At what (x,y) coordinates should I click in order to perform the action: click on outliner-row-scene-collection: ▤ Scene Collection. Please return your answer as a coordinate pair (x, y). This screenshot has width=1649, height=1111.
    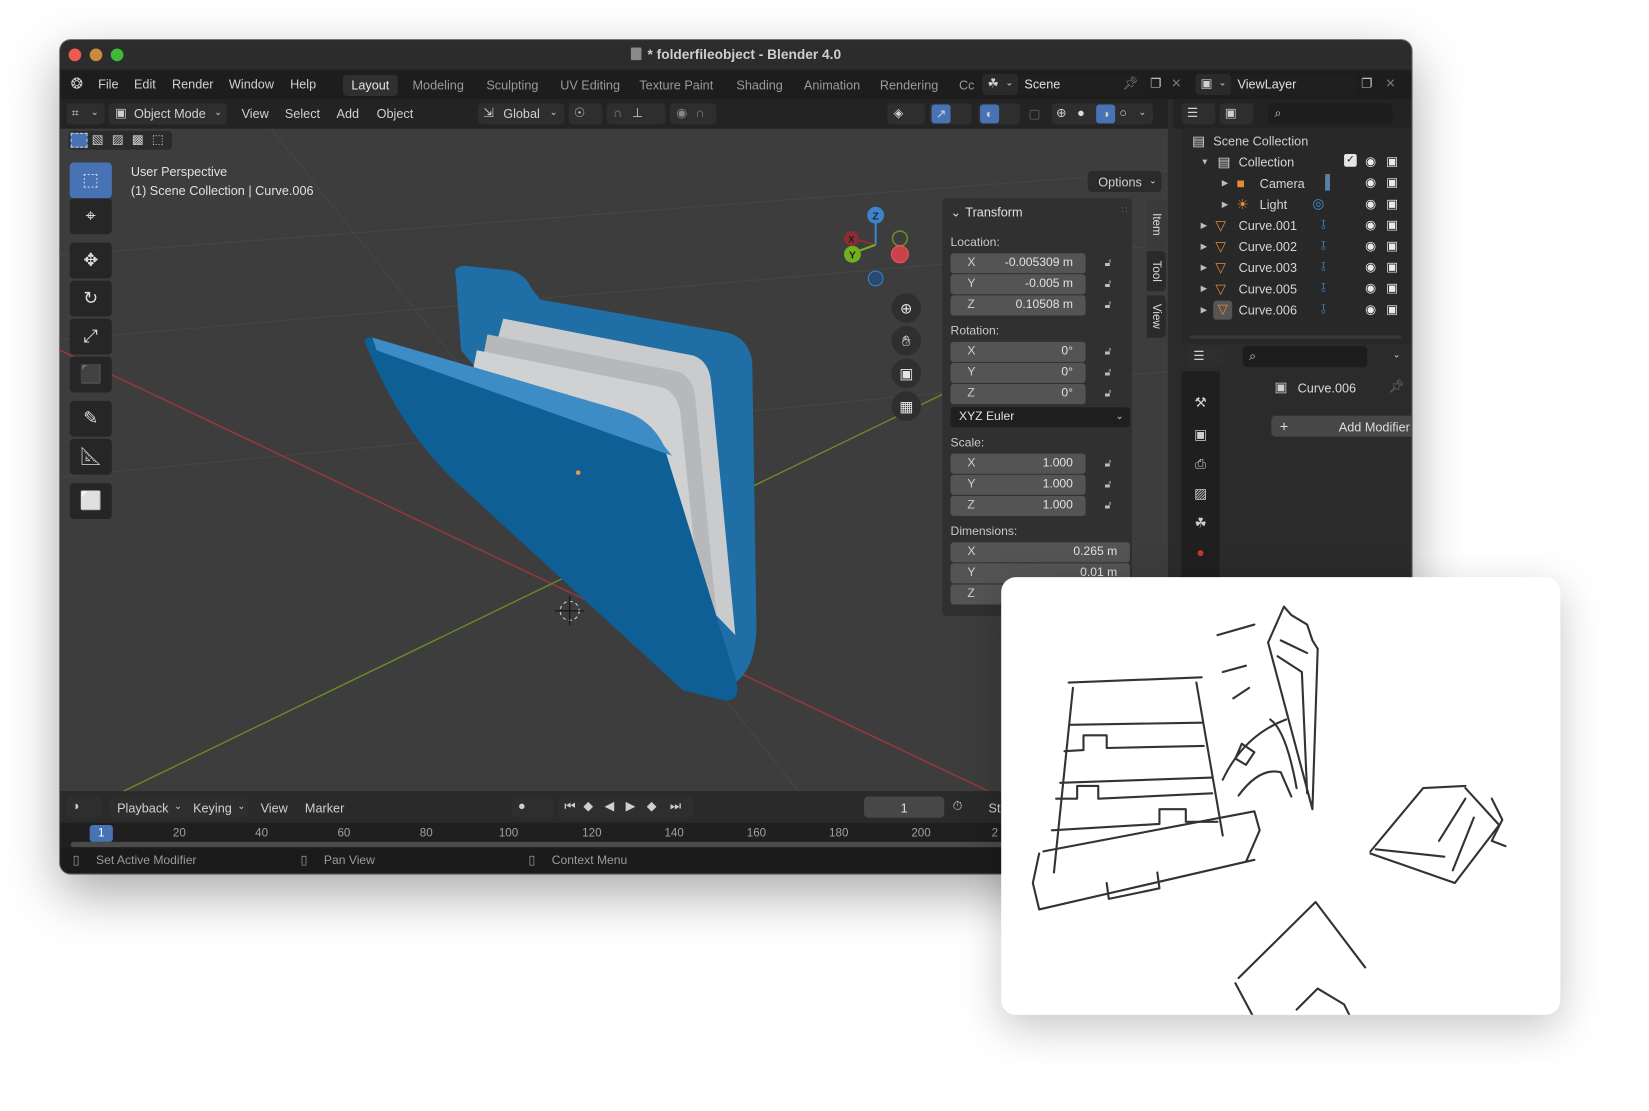
    Looking at the image, I should click on (1295, 141).